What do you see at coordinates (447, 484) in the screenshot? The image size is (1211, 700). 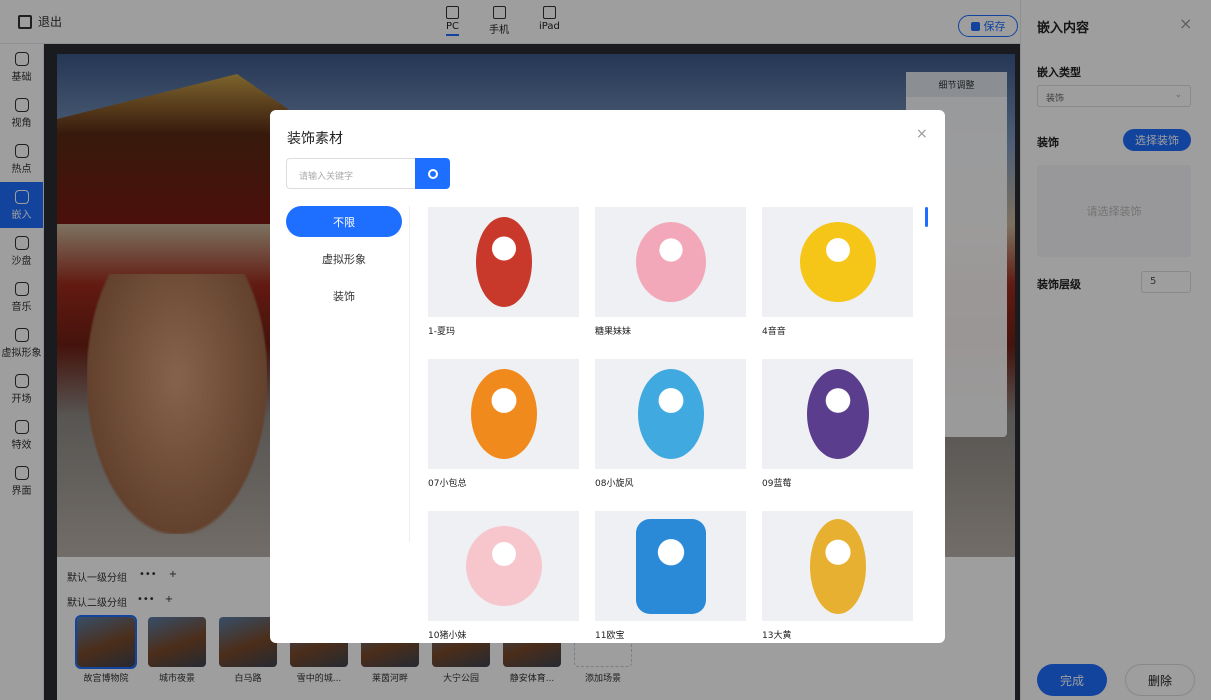 I see `material-name: 07小包总` at bounding box center [447, 484].